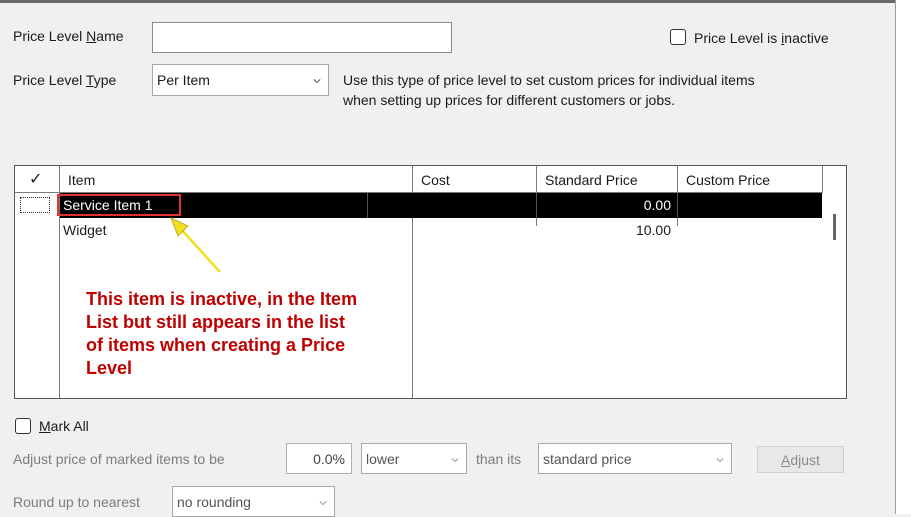 The image size is (911, 517). What do you see at coordinates (240, 80) in the screenshot?
I see `price-level-type-dropdown: Per Item` at bounding box center [240, 80].